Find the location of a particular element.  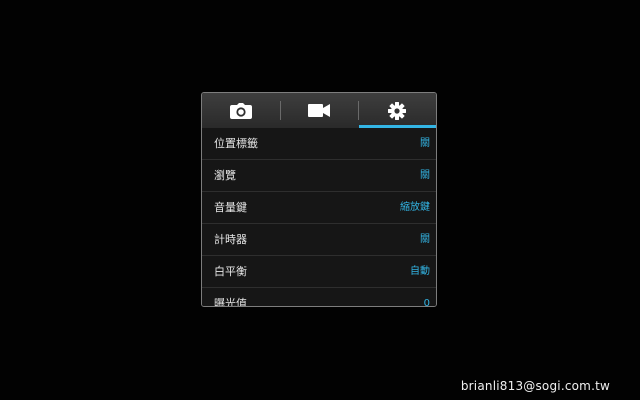

setting-value: 0 is located at coordinates (426, 302).